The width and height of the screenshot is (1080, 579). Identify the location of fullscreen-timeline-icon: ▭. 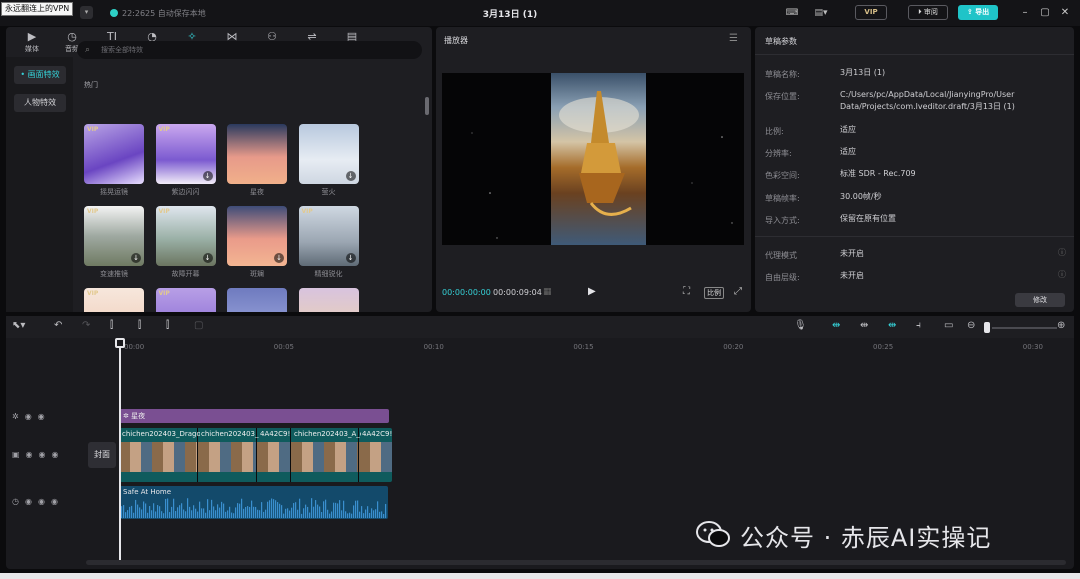
(948, 325).